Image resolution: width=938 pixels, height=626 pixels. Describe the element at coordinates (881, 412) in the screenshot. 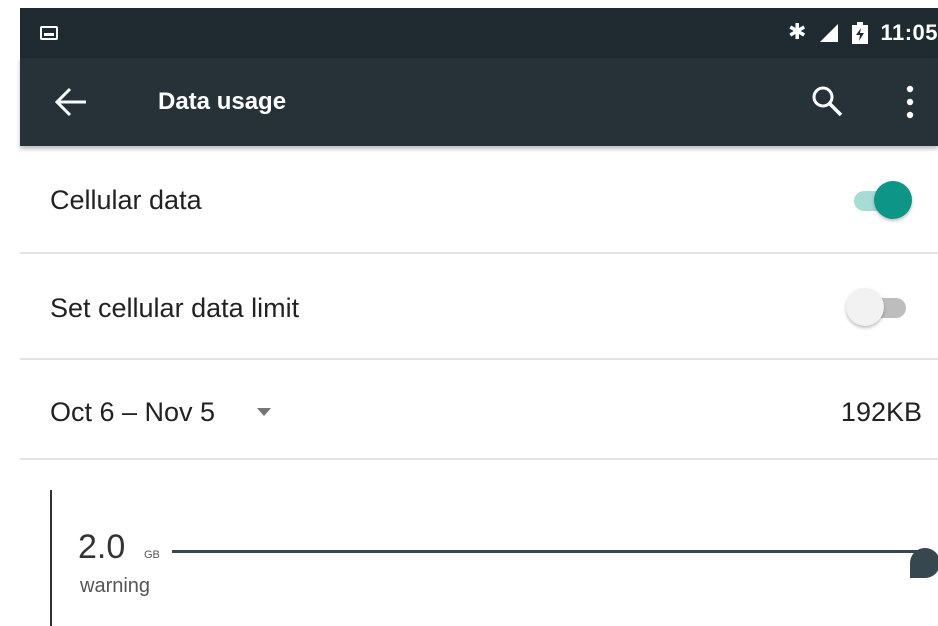

I see `usage-total: 192KB` at that location.